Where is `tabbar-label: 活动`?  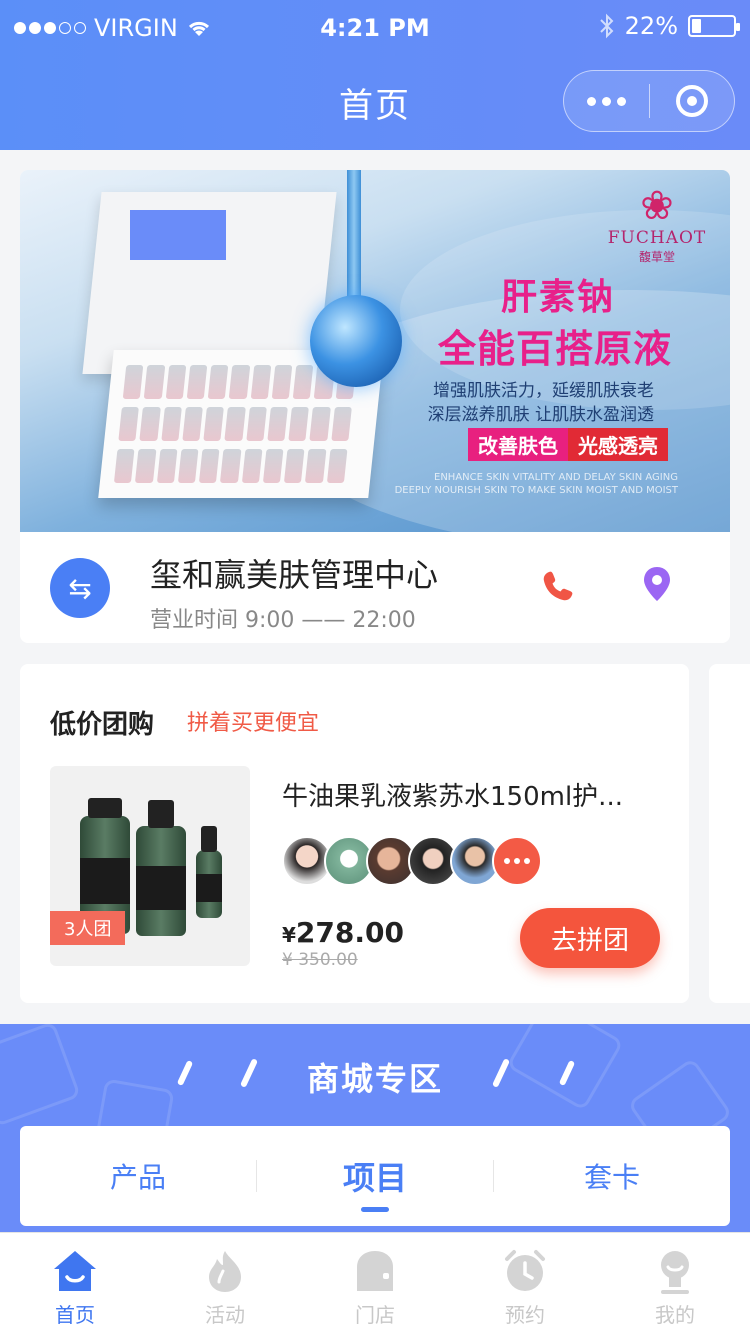 tabbar-label: 活动 is located at coordinates (225, 1315).